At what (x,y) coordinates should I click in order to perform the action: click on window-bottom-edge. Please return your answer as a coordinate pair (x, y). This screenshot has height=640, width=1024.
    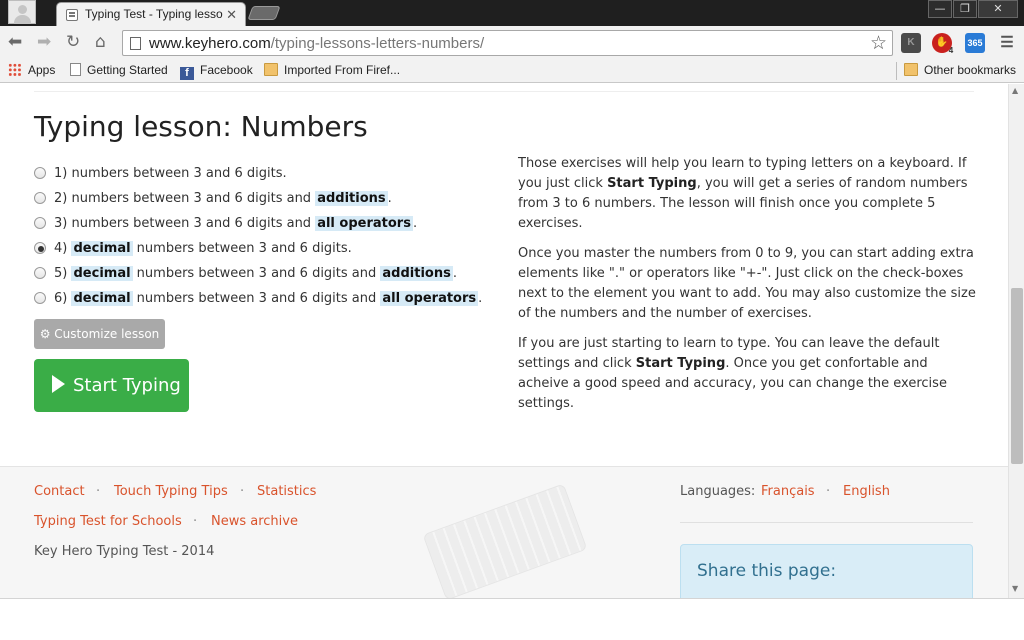
    Looking at the image, I should click on (512, 619).